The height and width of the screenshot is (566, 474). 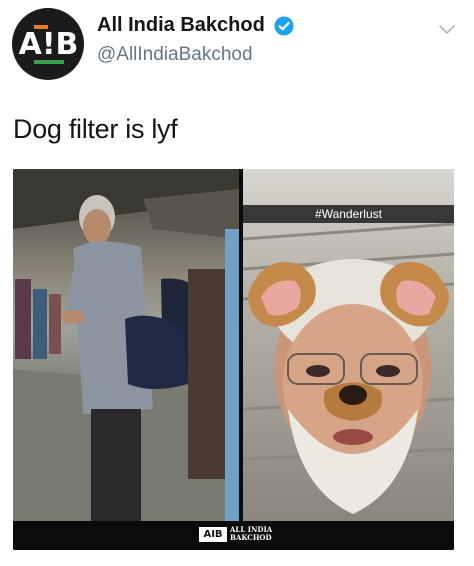 What do you see at coordinates (447, 30) in the screenshot?
I see `chevron-down-icon` at bounding box center [447, 30].